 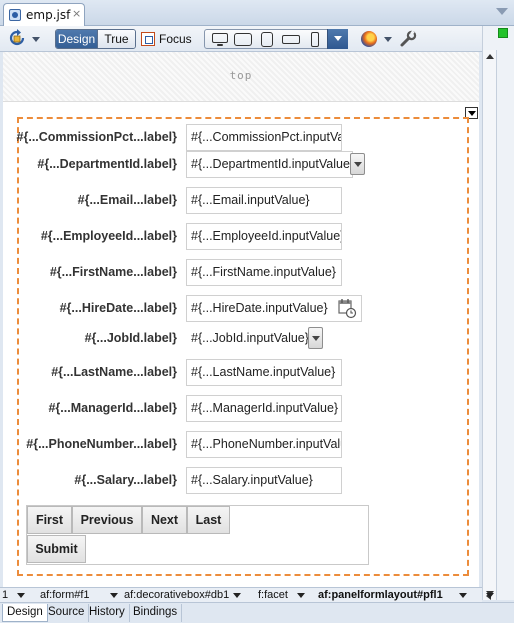 I want to click on jobid-dropdown-icon, so click(x=315, y=338).